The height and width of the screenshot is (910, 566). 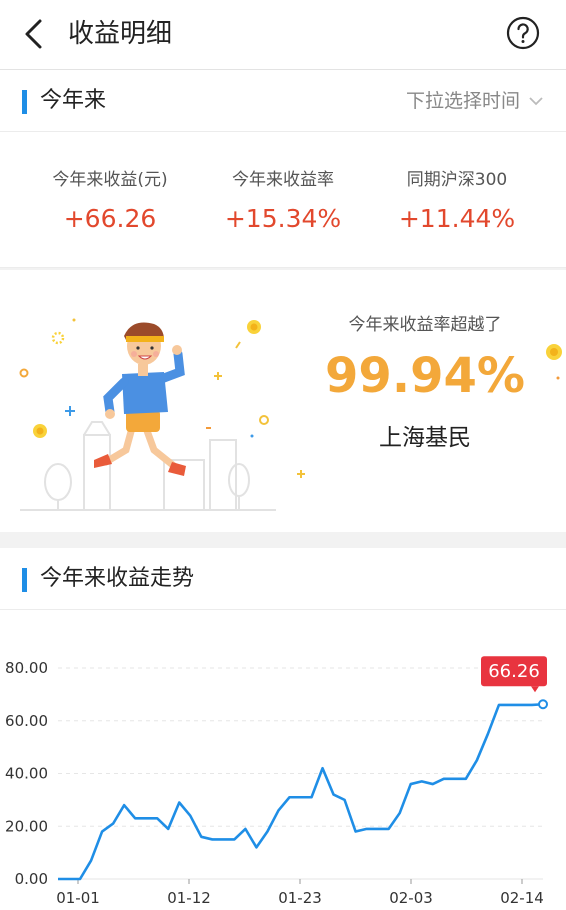 What do you see at coordinates (457, 201) in the screenshot?
I see `stat-csi300: 同期沪深300 +11.44%` at bounding box center [457, 201].